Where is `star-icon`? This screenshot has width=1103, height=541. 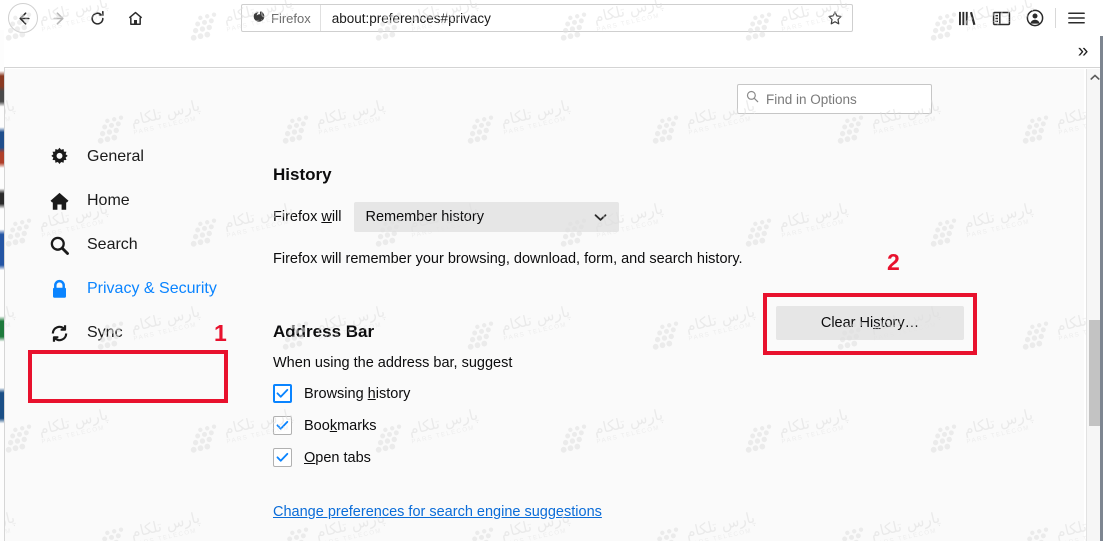
star-icon is located at coordinates (835, 18).